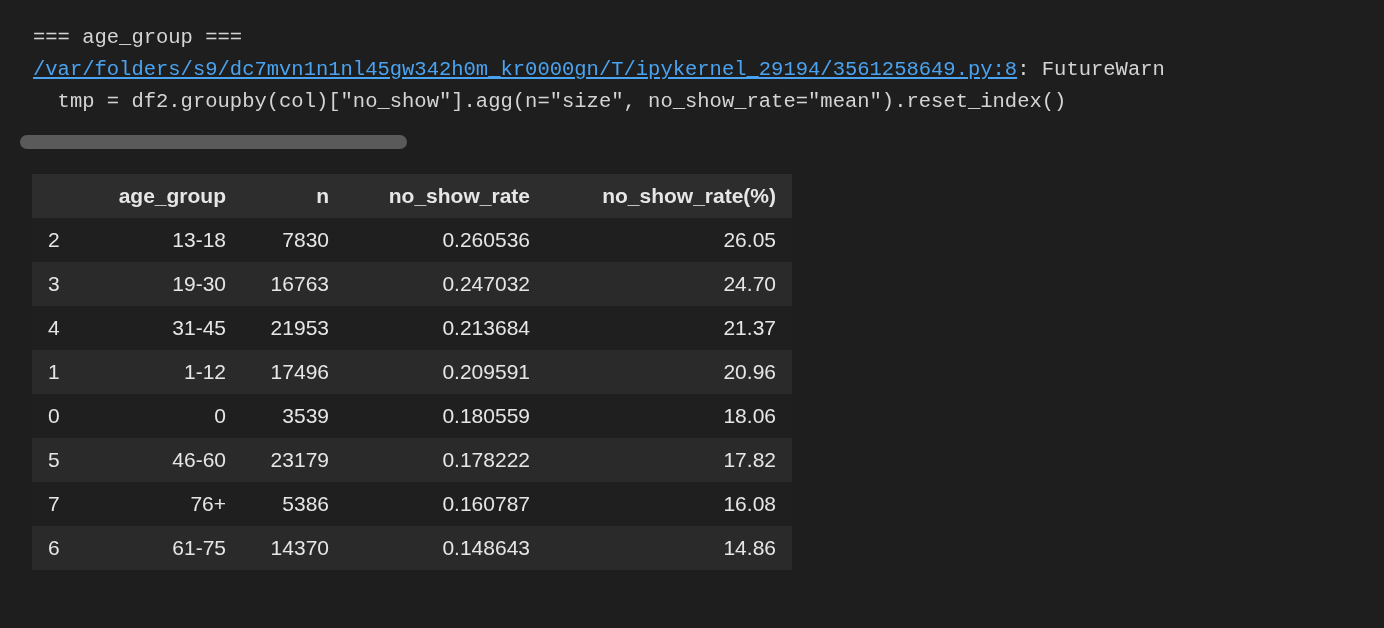  Describe the element at coordinates (199, 240) in the screenshot. I see `table-cell: 13-18` at that location.